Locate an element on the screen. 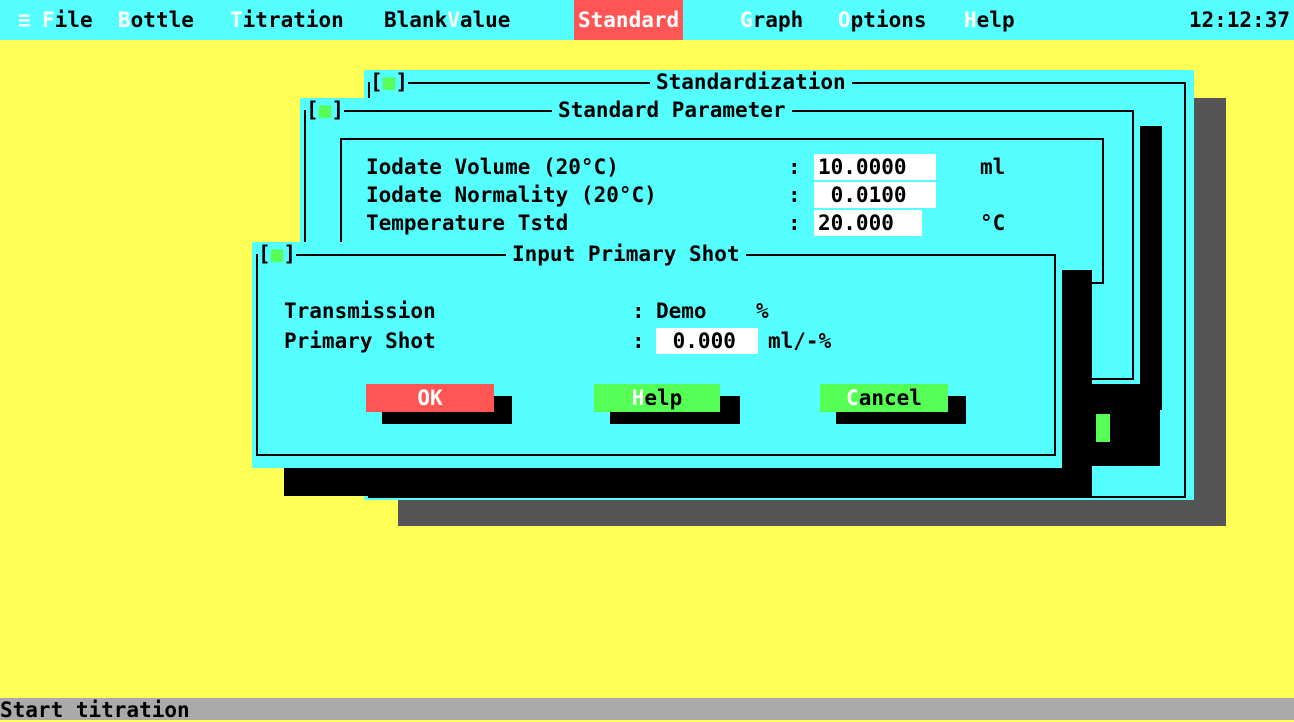  partial-button-shadow is located at coordinates (1118, 439).